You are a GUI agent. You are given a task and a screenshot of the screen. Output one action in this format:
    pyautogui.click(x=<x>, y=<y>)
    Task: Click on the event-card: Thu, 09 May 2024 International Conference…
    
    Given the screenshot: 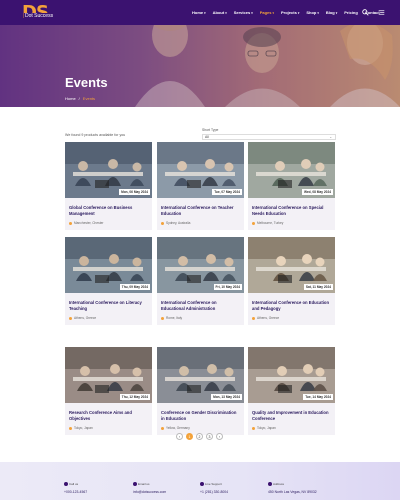 What is the action you would take?
    pyautogui.click(x=108, y=281)
    